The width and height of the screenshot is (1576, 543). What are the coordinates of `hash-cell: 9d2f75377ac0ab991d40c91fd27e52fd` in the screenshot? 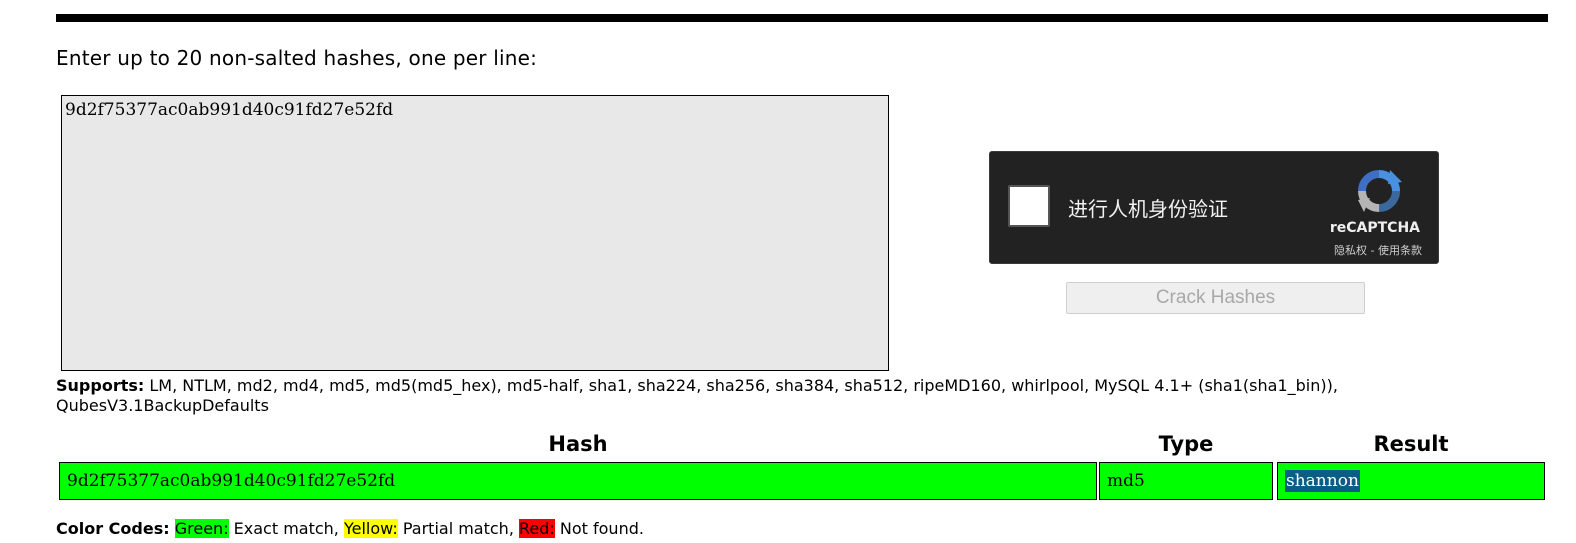 It's located at (578, 481).